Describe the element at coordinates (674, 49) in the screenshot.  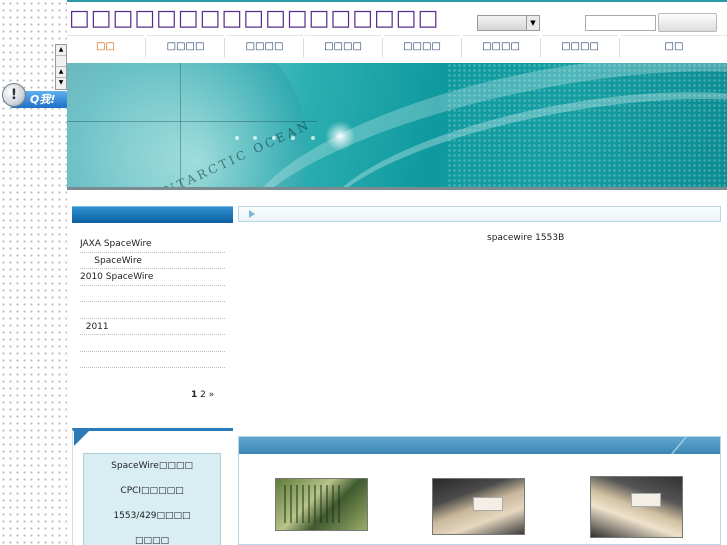
I see `nav-item-8: □□` at that location.